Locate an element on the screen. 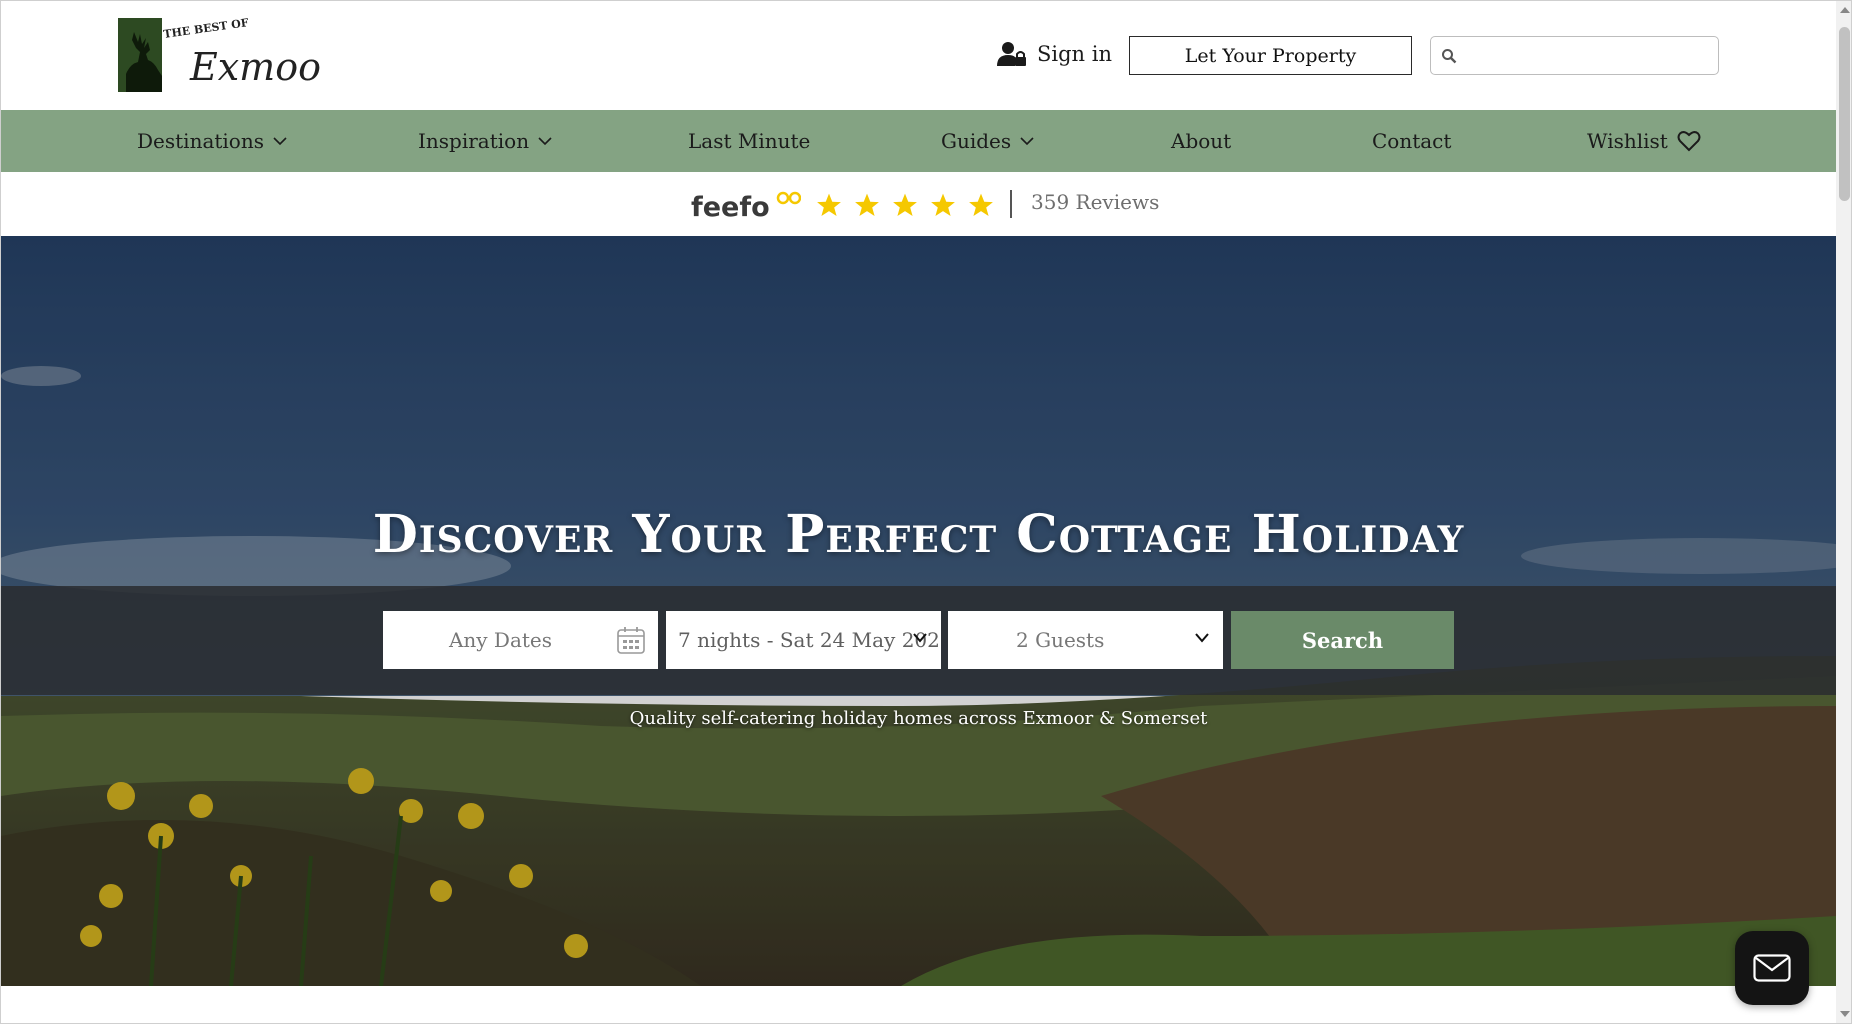 The height and width of the screenshot is (1024, 1852). scroll-up-arrow is located at coordinates (1845, 10).